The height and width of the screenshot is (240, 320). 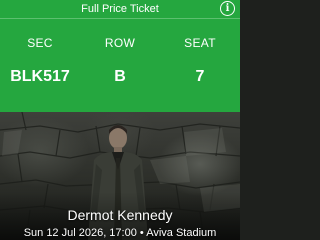 What do you see at coordinates (120, 233) in the screenshot?
I see `event-details: Sun 12 Jul 2026, 17:00 • Aviva Stadium` at bounding box center [120, 233].